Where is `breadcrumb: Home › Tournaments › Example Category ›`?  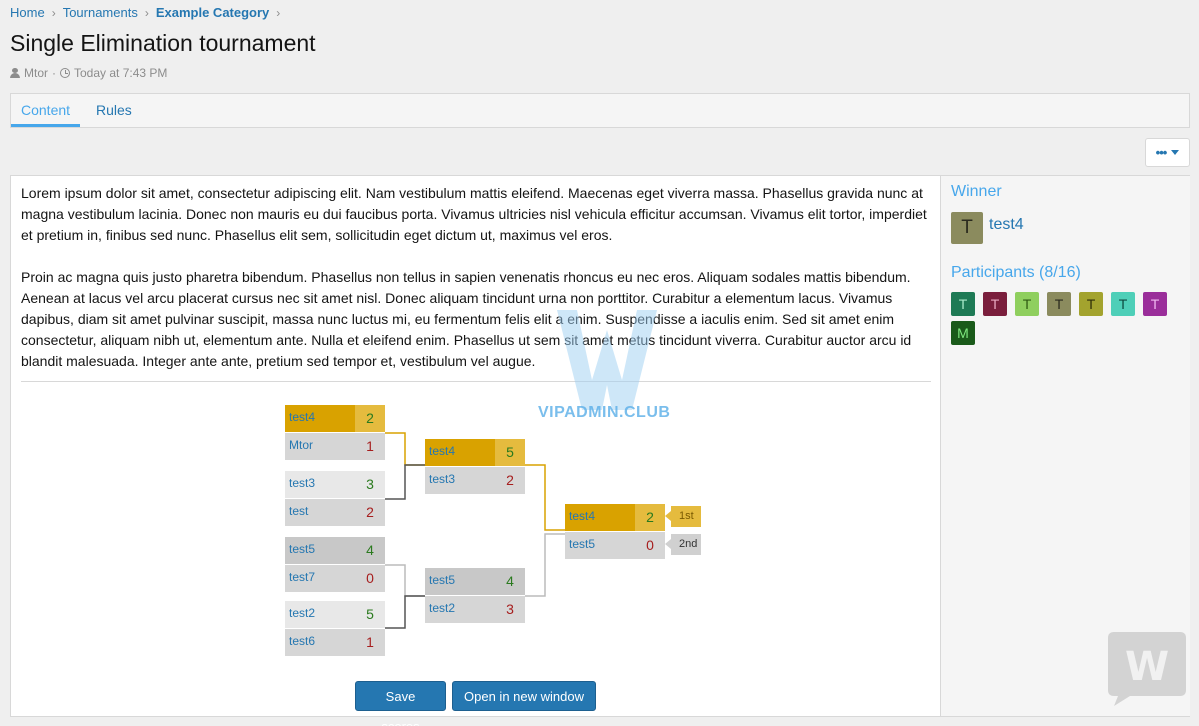
breadcrumb: Home › Tournaments › Example Category › is located at coordinates (148, 12).